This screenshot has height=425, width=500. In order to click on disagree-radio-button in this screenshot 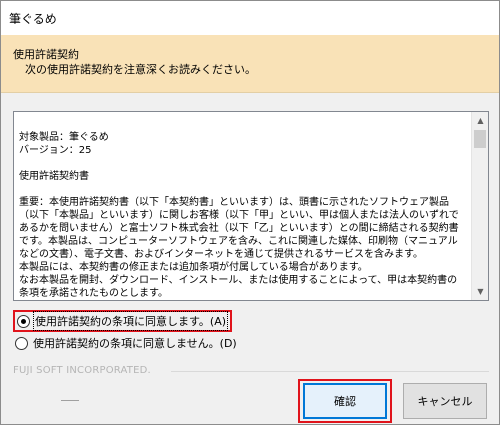, I will do `click(21, 343)`.